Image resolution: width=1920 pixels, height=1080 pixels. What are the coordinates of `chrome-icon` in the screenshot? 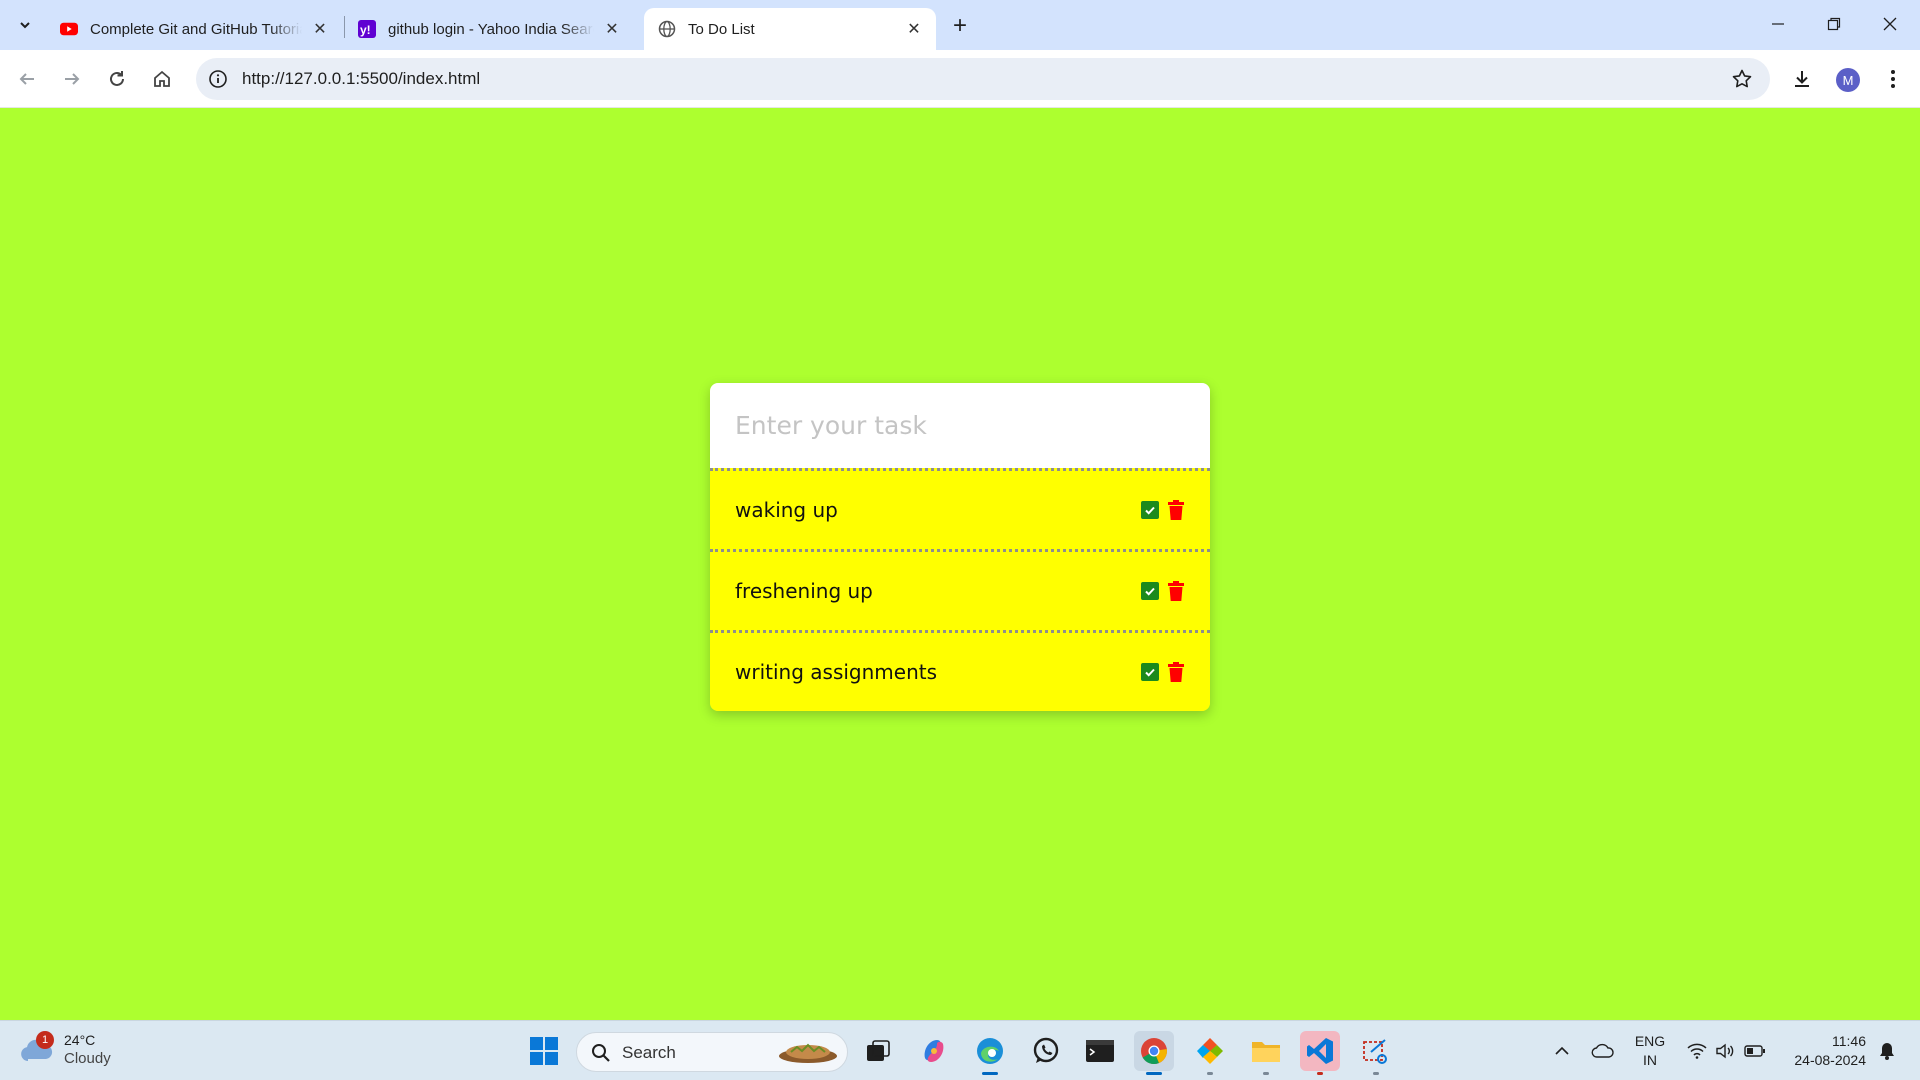 It's located at (1154, 1051).